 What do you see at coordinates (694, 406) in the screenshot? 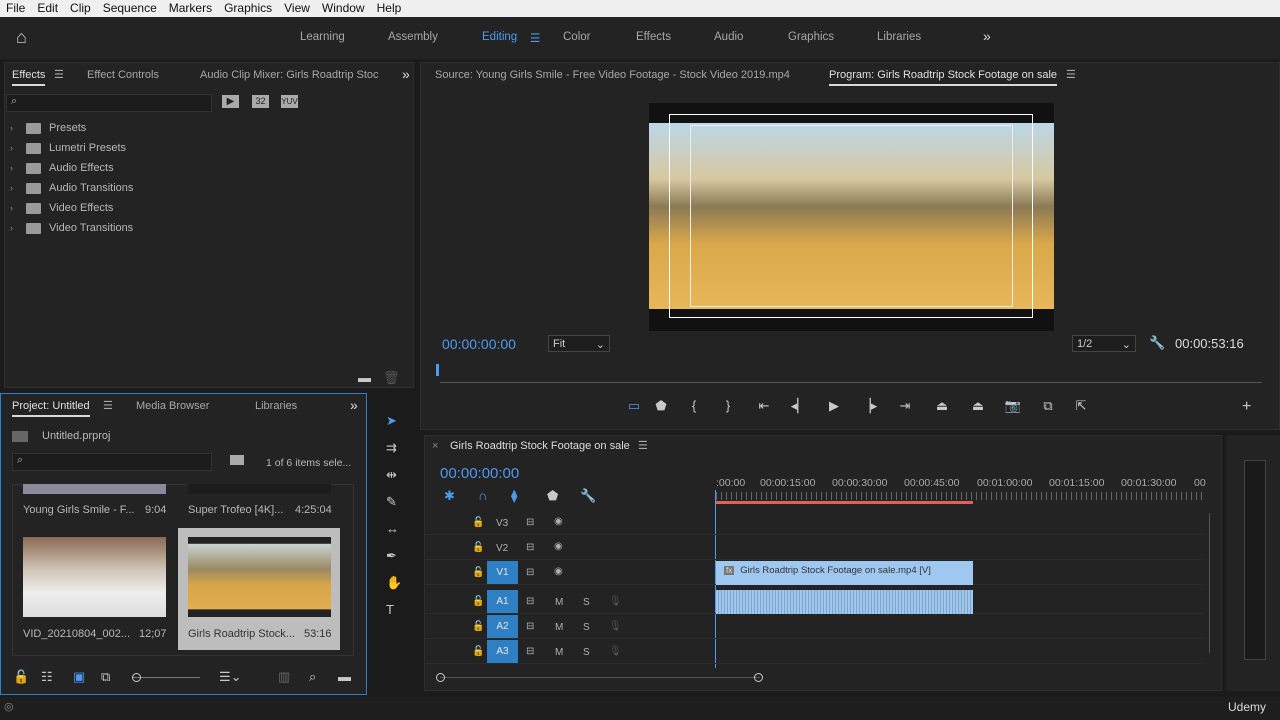
I see `mark-in-icon: {` at bounding box center [694, 406].